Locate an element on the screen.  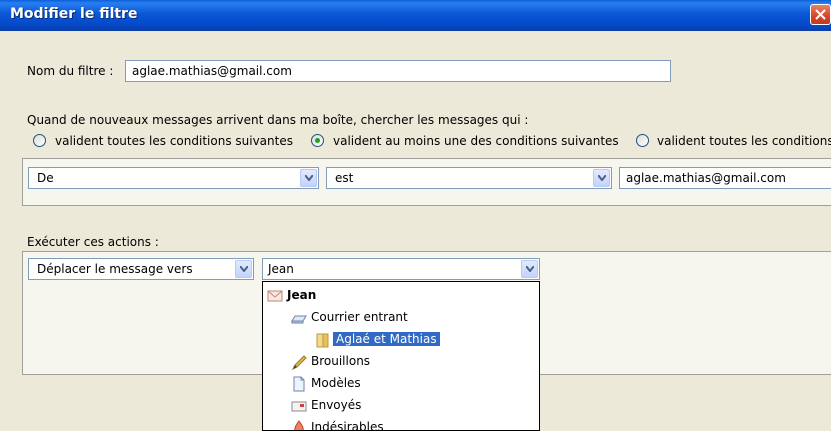
menu-item-label: Jean is located at coordinates (302, 295).